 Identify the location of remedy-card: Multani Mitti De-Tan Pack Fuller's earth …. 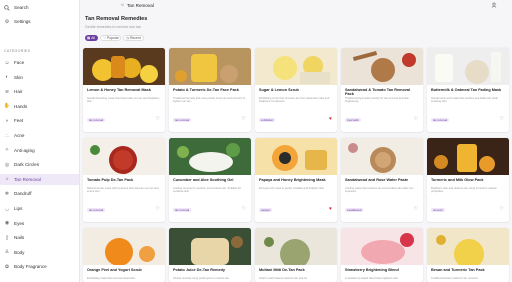
(296, 255).